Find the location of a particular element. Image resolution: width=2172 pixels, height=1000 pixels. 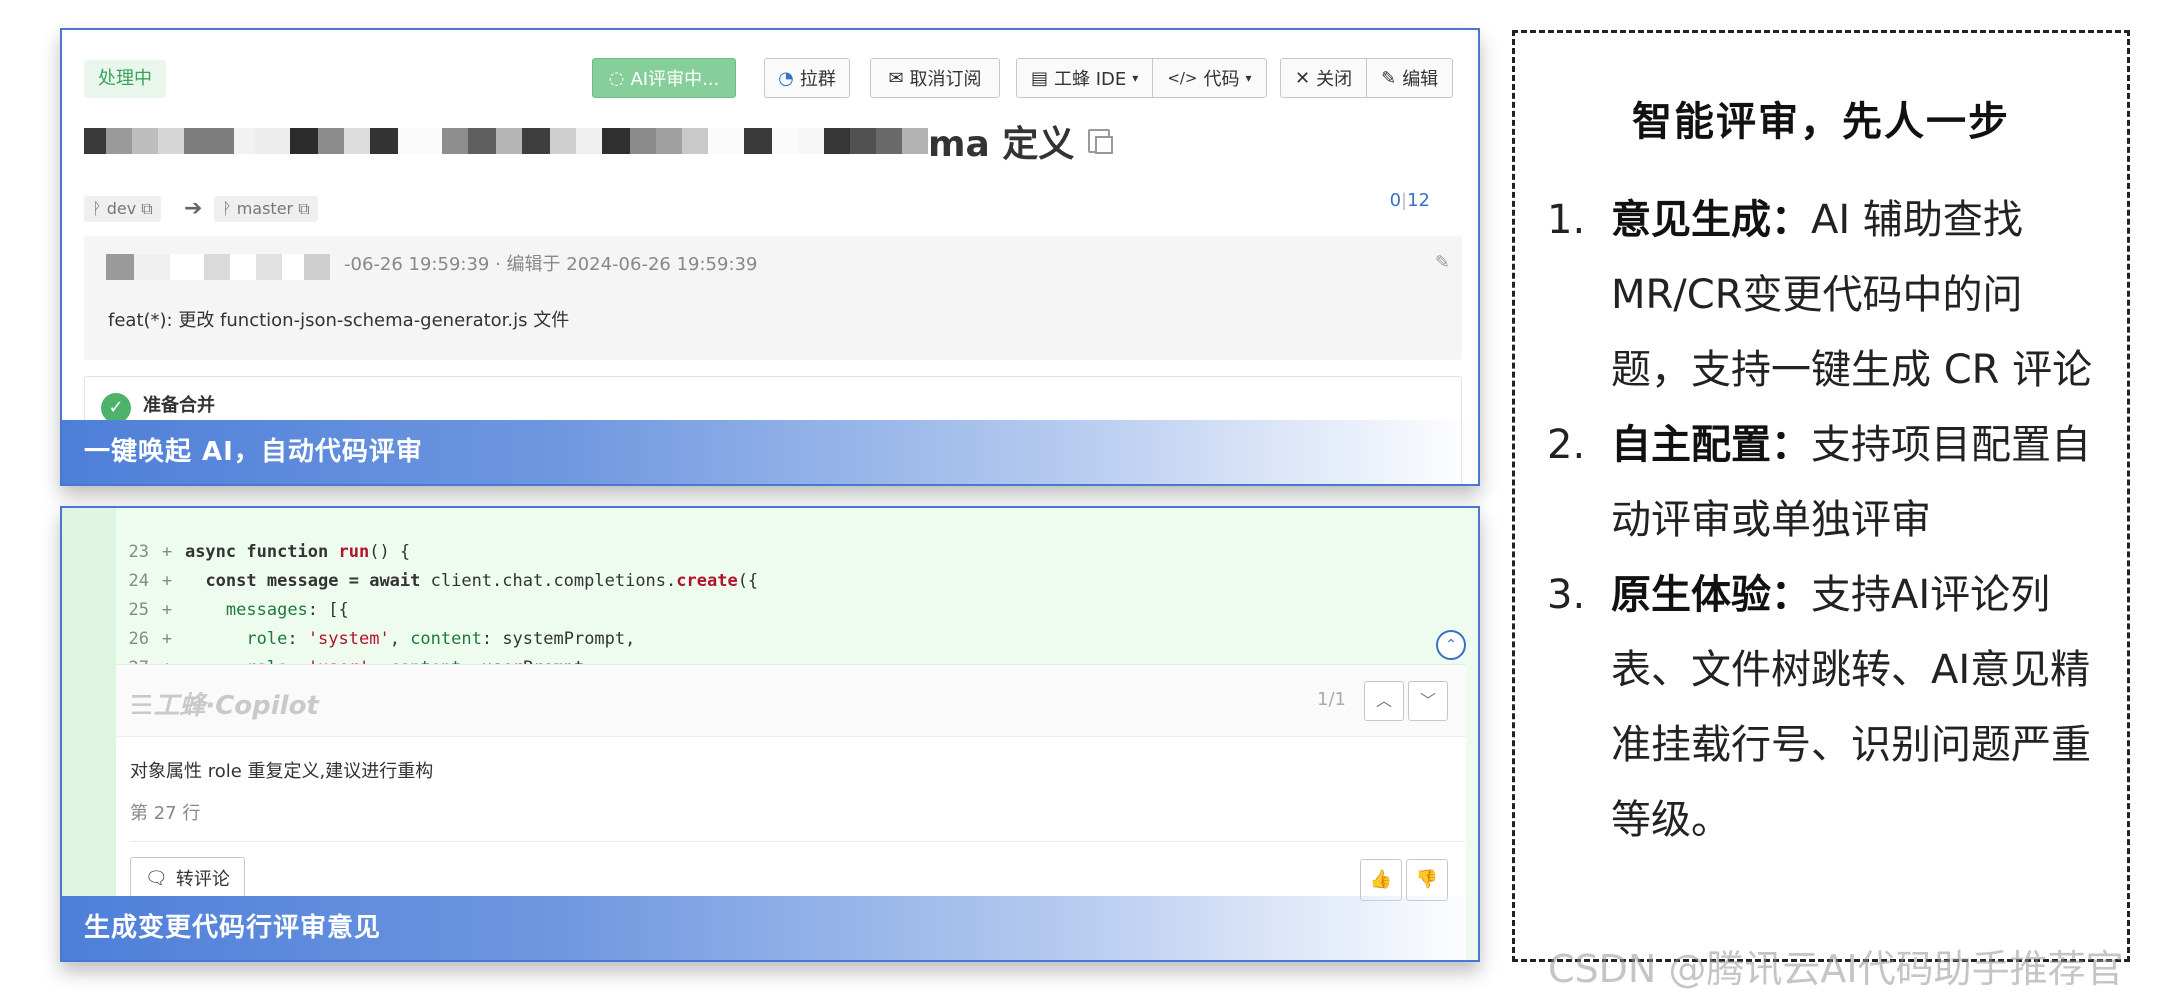

source-branch: ᚹ dev ⧉ is located at coordinates (122, 209).